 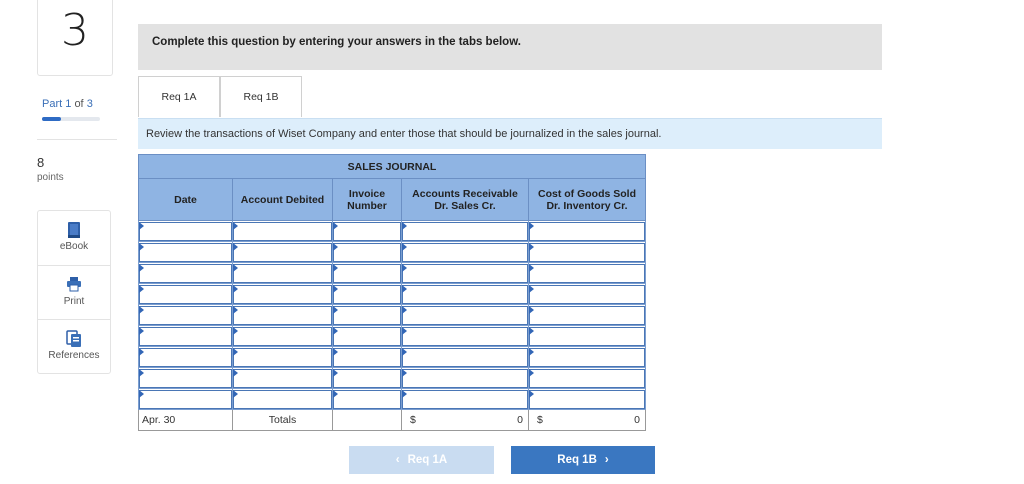 I want to click on ebook-button: eBook, so click(x=74, y=238).